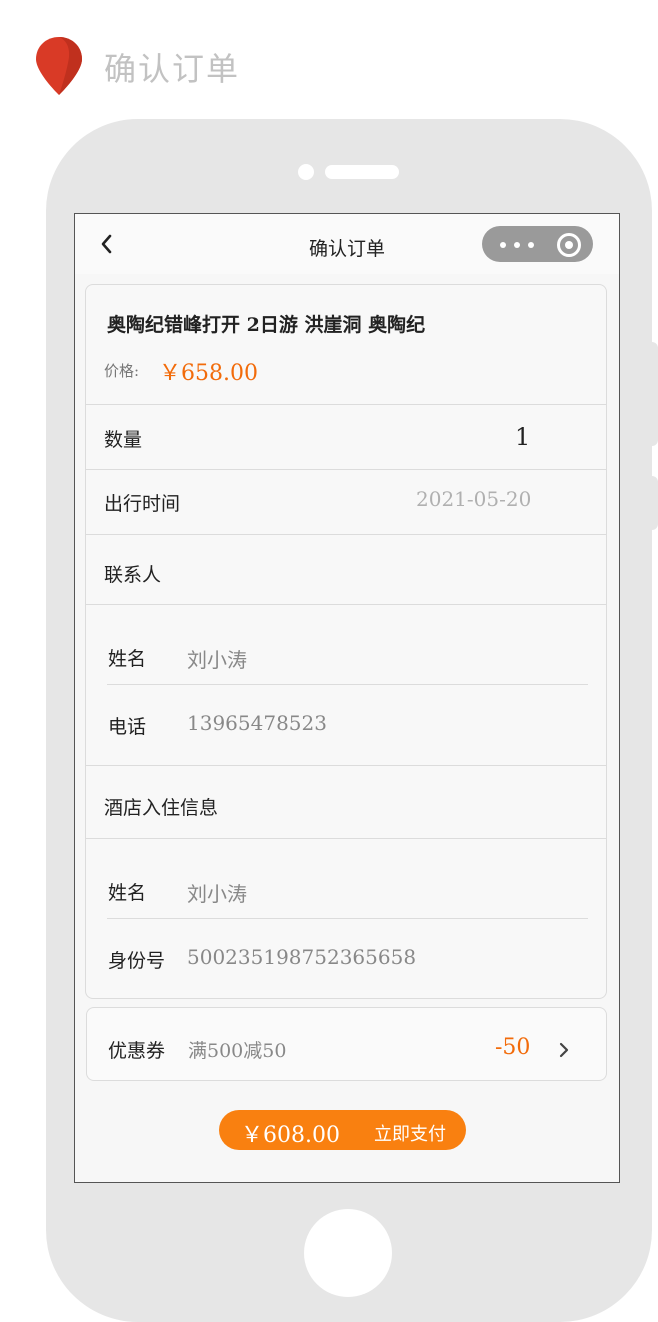 Image resolution: width=658 pixels, height=1322 pixels. Describe the element at coordinates (237, 1051) in the screenshot. I see `coupon-description: 满500减50` at that location.